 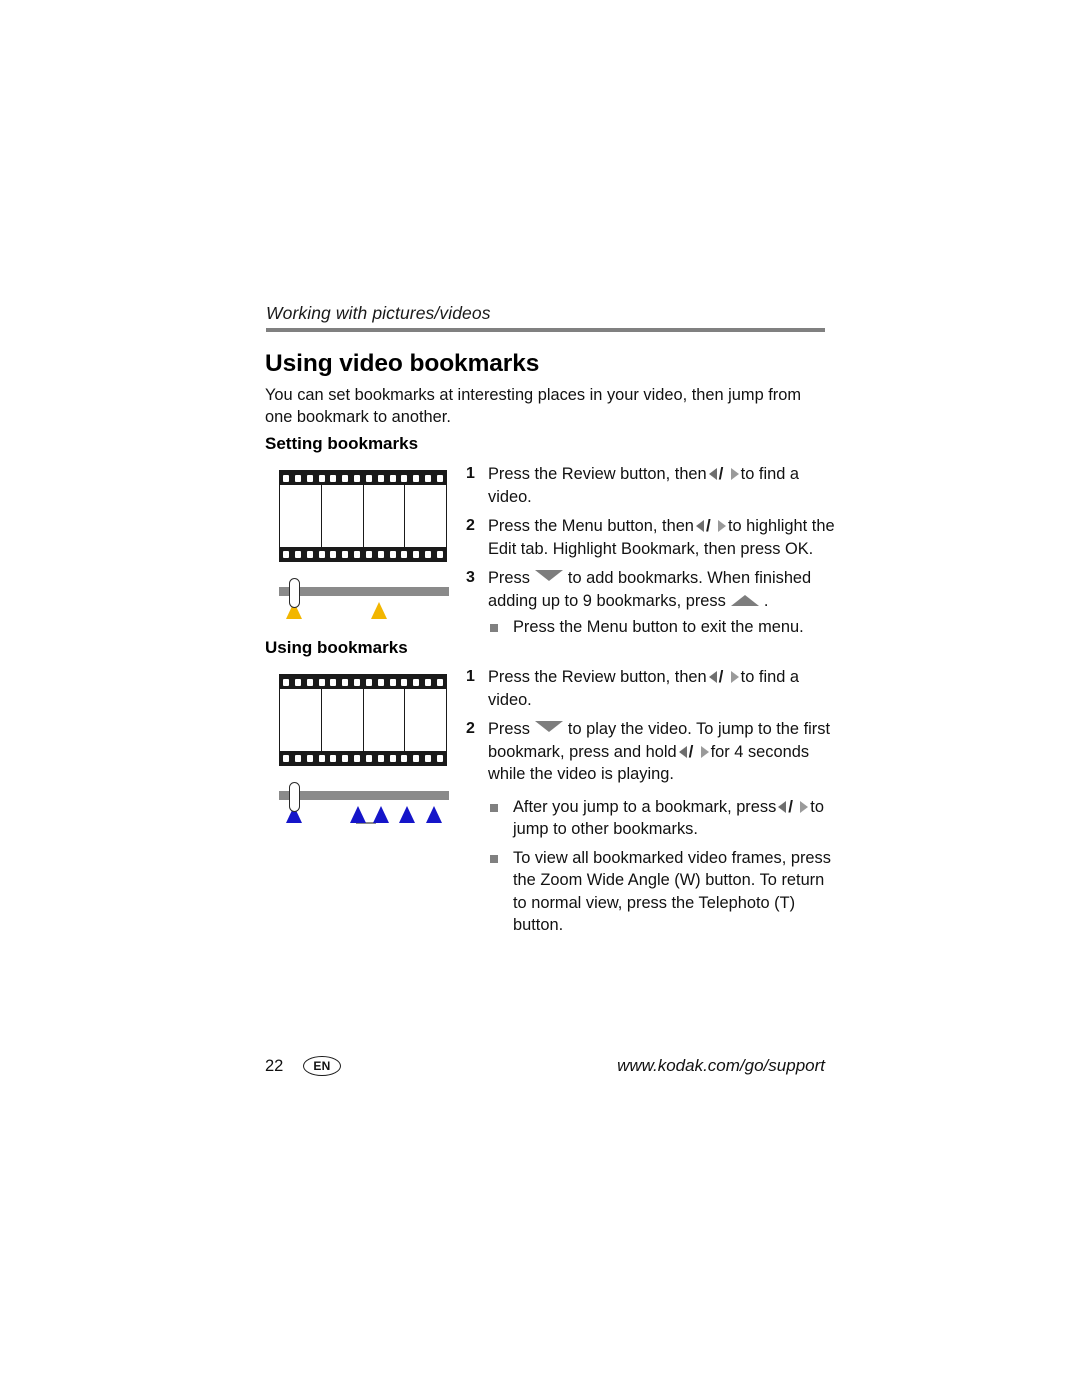 I want to click on video-timeline-blue, so click(x=364, y=805).